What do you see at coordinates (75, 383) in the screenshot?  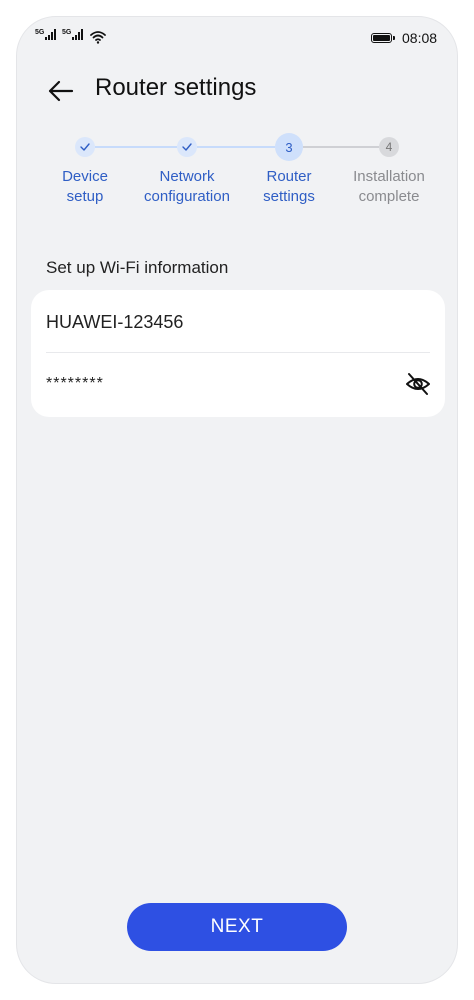 I see `wifi-password-value: ********` at bounding box center [75, 383].